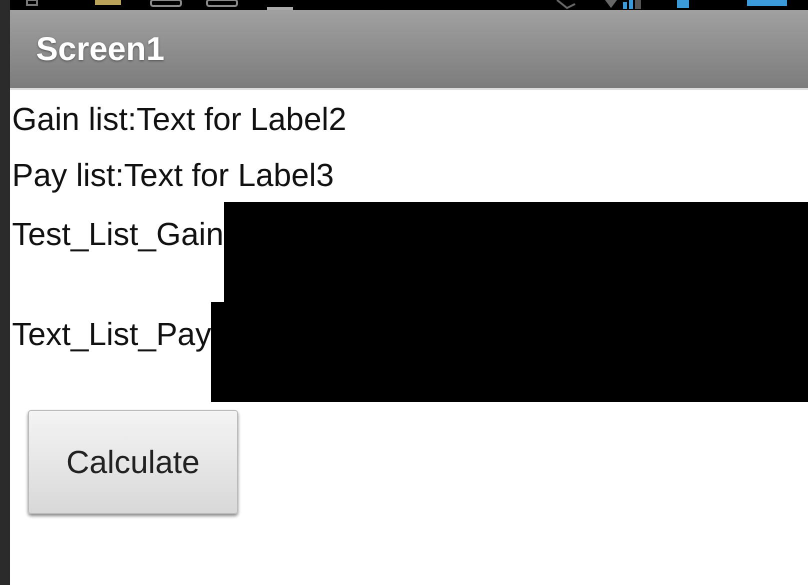 The image size is (808, 585). I want to click on field-label: Test_List_Gain, so click(118, 234).